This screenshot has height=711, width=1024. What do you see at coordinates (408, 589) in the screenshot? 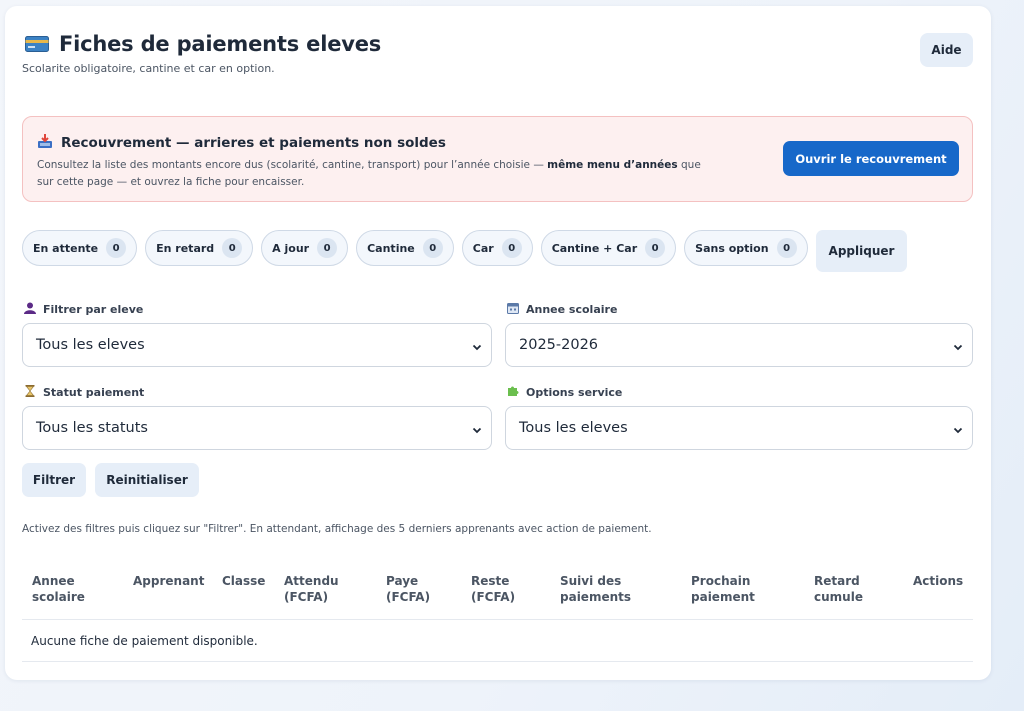
I see `col-paye: Paye (FCFA)` at bounding box center [408, 589].